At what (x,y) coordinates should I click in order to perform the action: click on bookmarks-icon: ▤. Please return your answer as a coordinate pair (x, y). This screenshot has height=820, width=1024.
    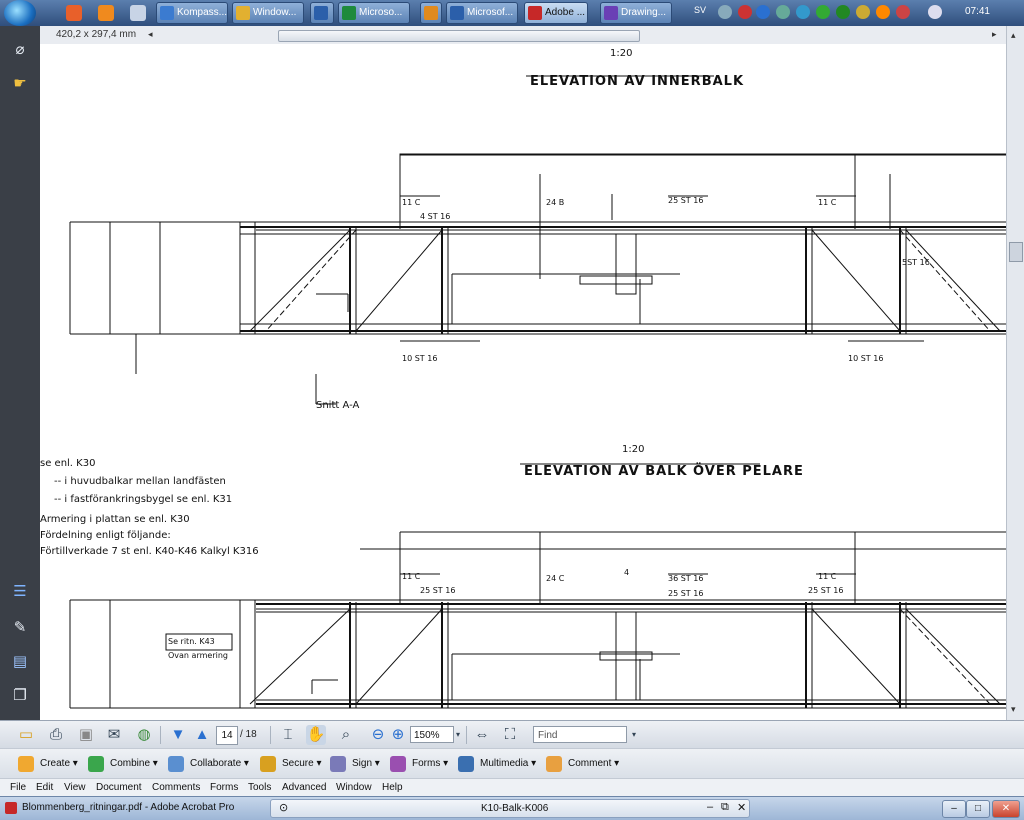
    Looking at the image, I should click on (20, 662).